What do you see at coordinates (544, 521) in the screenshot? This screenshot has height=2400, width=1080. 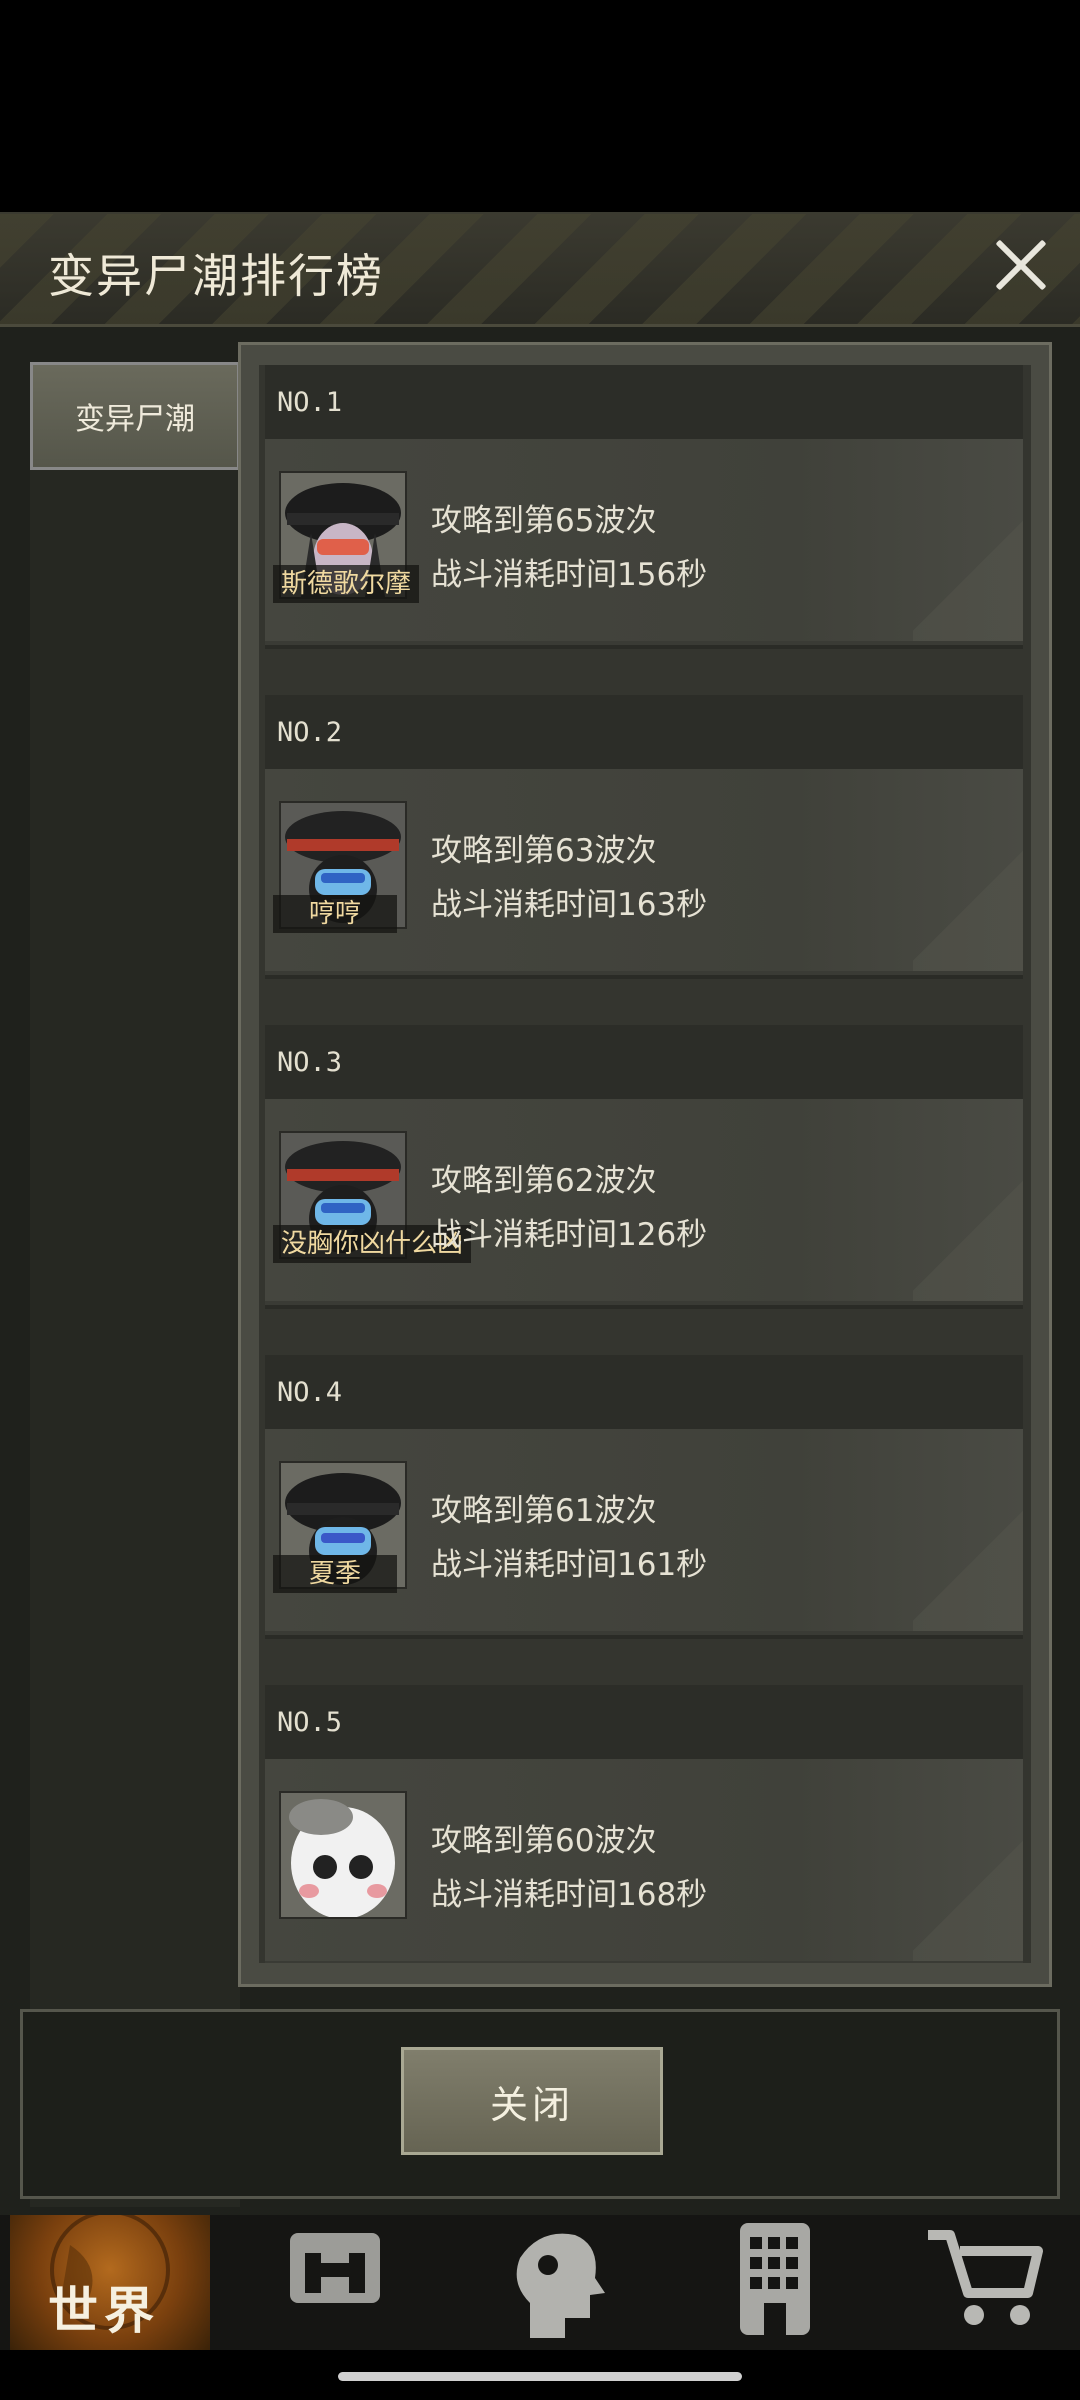 I see `wave-reached: 攻略到第65波次` at bounding box center [544, 521].